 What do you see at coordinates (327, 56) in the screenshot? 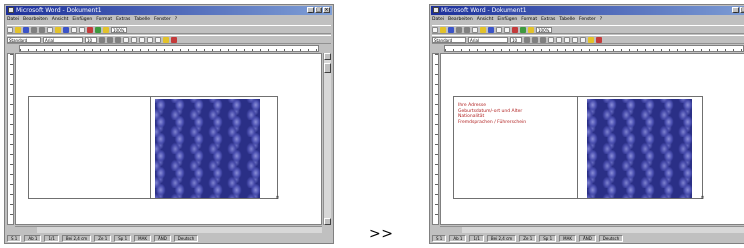
I see `scroll-up-icon` at bounding box center [327, 56].